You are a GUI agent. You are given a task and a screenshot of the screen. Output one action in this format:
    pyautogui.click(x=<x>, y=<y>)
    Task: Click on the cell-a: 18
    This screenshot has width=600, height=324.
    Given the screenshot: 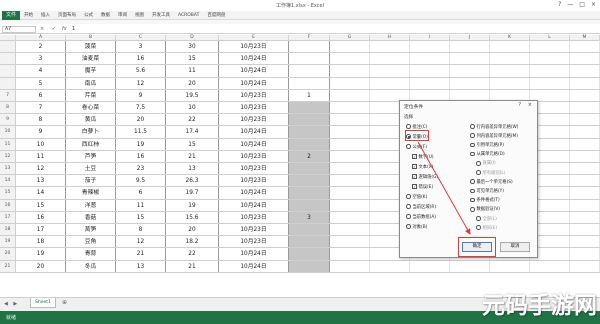 What is the action you would take?
    pyautogui.click(x=41, y=242)
    